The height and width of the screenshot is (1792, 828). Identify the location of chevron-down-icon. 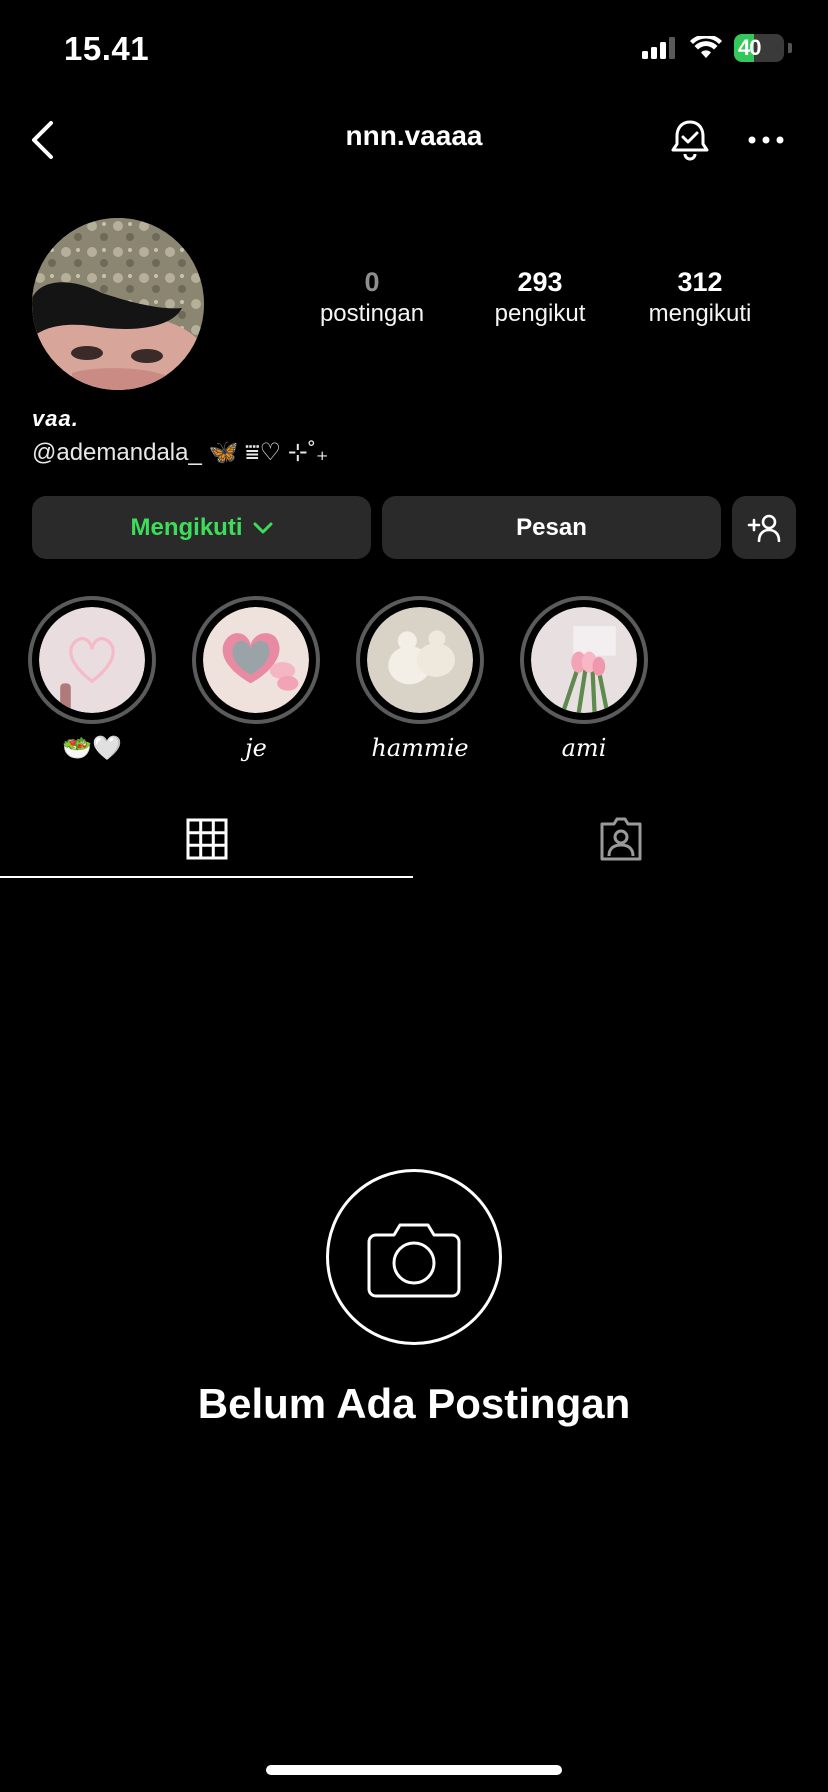
(262, 527).